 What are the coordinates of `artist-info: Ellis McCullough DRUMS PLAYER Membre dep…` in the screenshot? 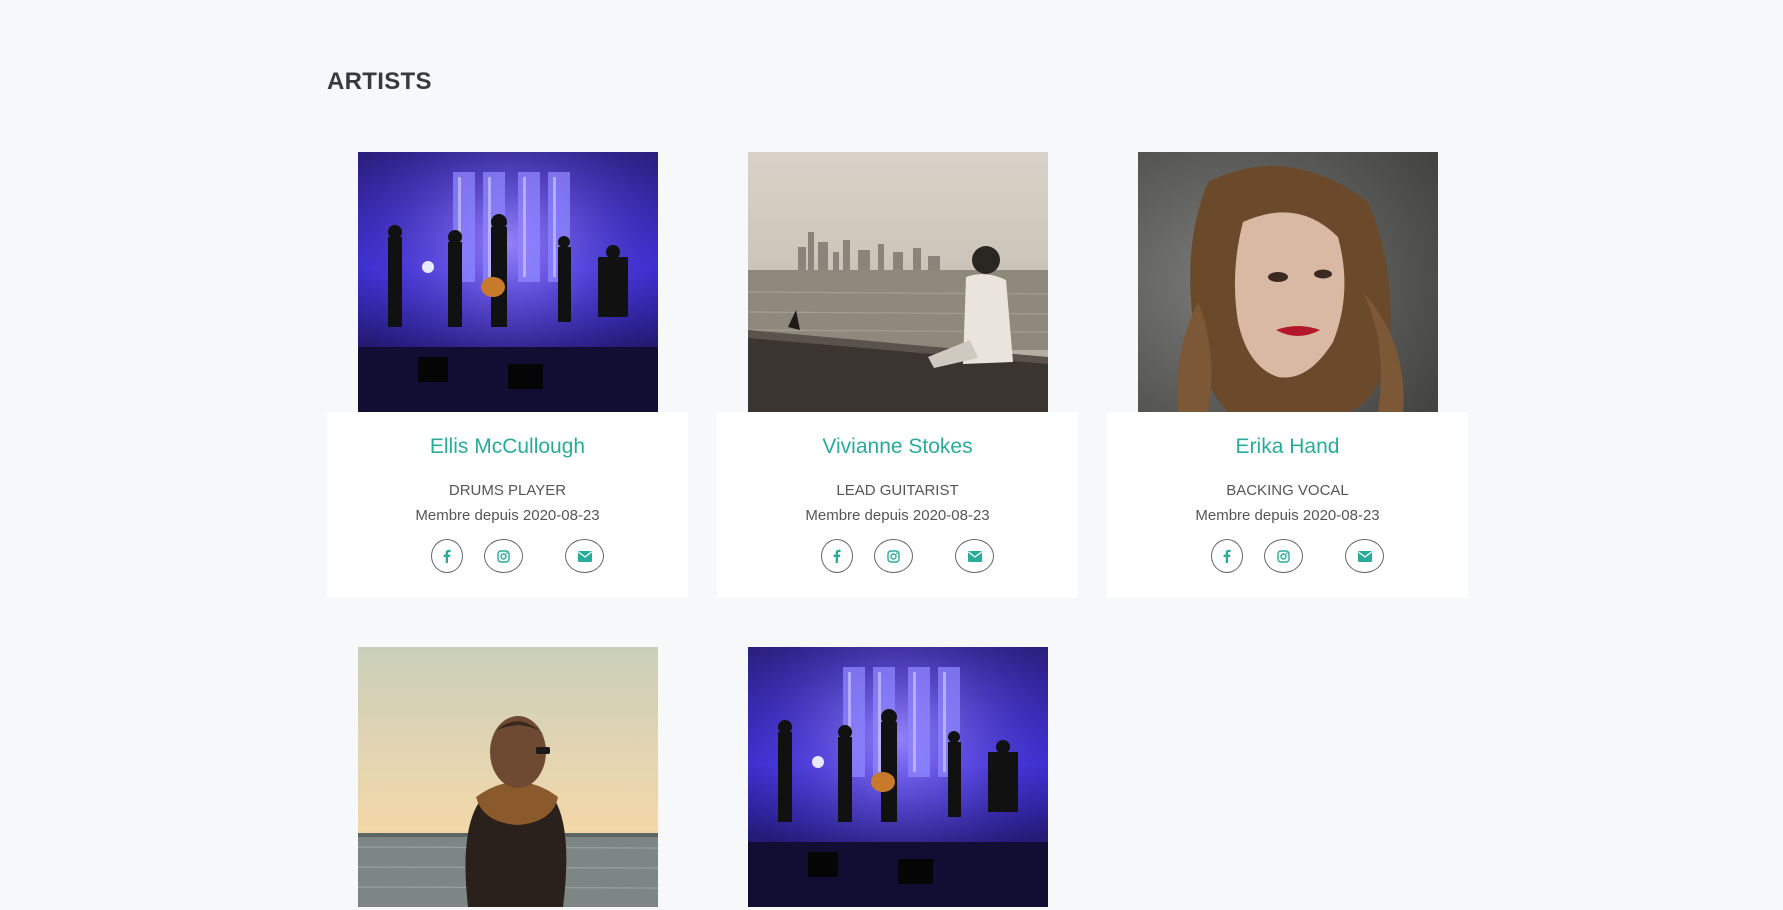 It's located at (507, 505).